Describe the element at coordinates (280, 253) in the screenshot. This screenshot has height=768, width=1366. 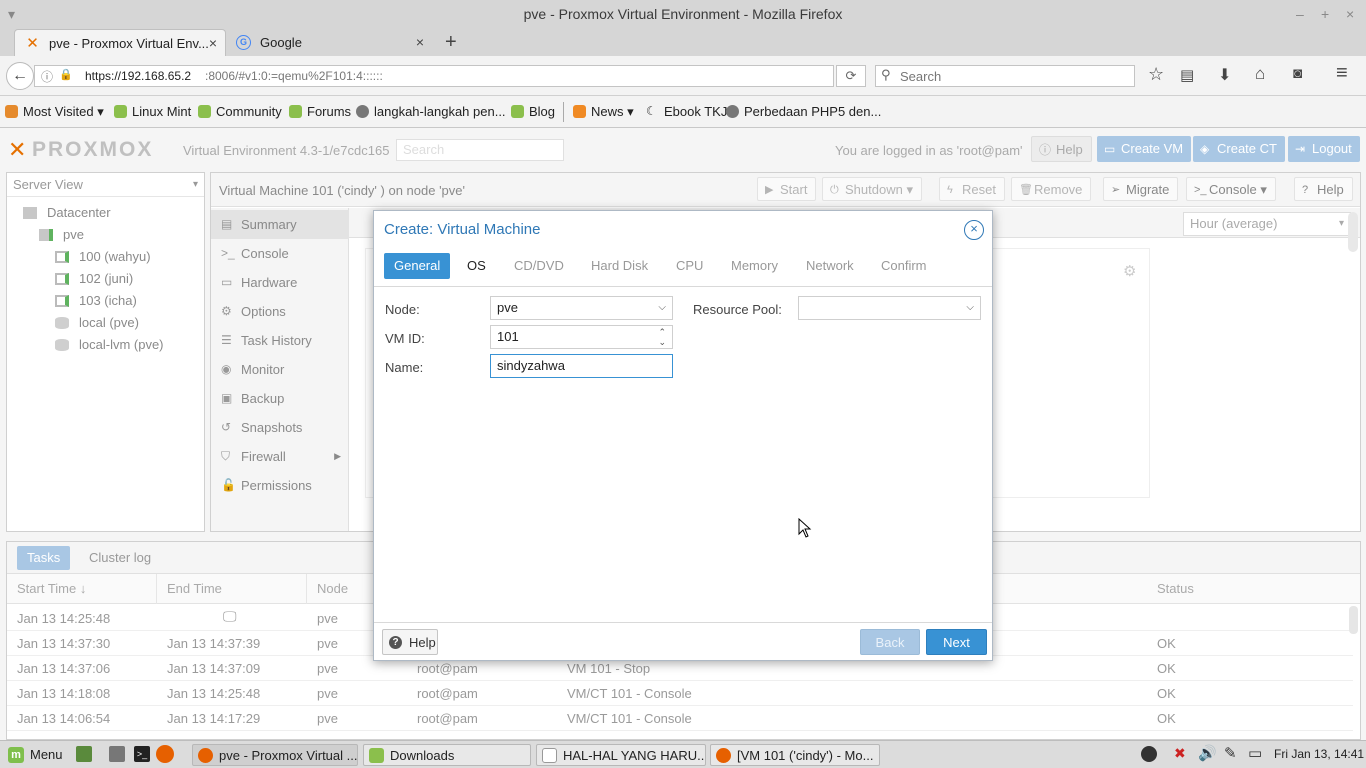
I see `menu-console: >_ Console` at that location.